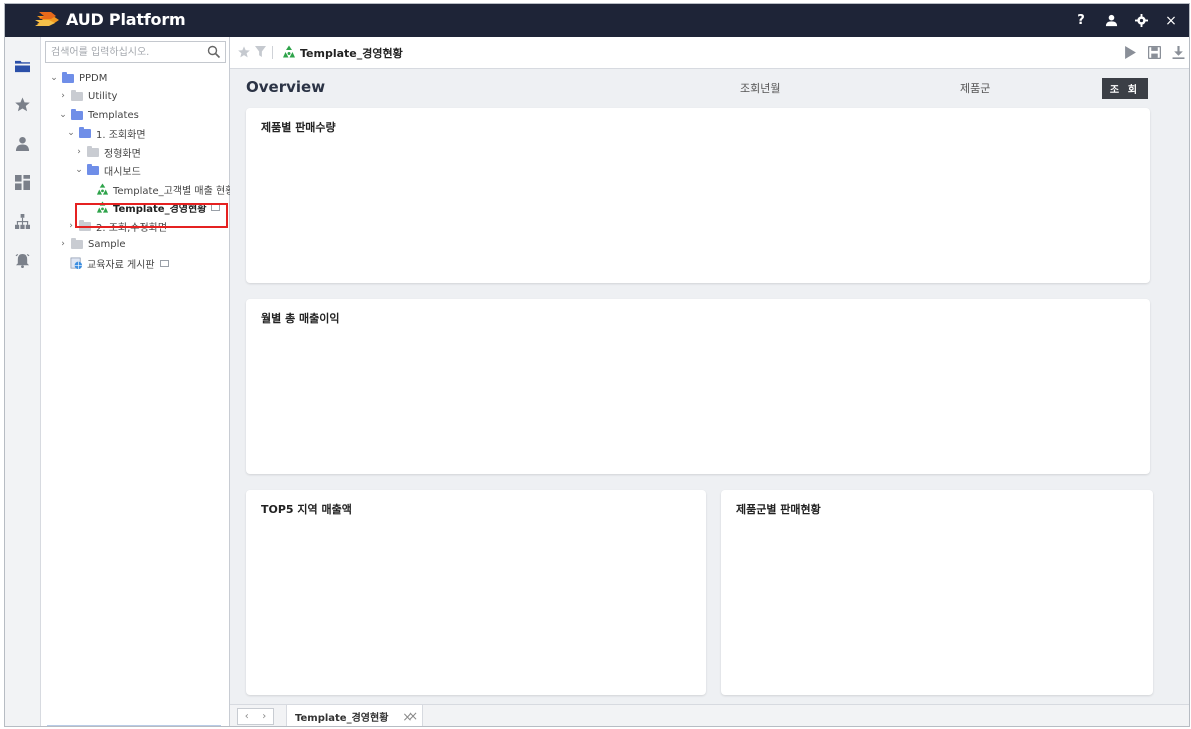 Image resolution: width=1191 pixels, height=729 pixels. I want to click on tree-node-label: Utility, so click(103, 96).